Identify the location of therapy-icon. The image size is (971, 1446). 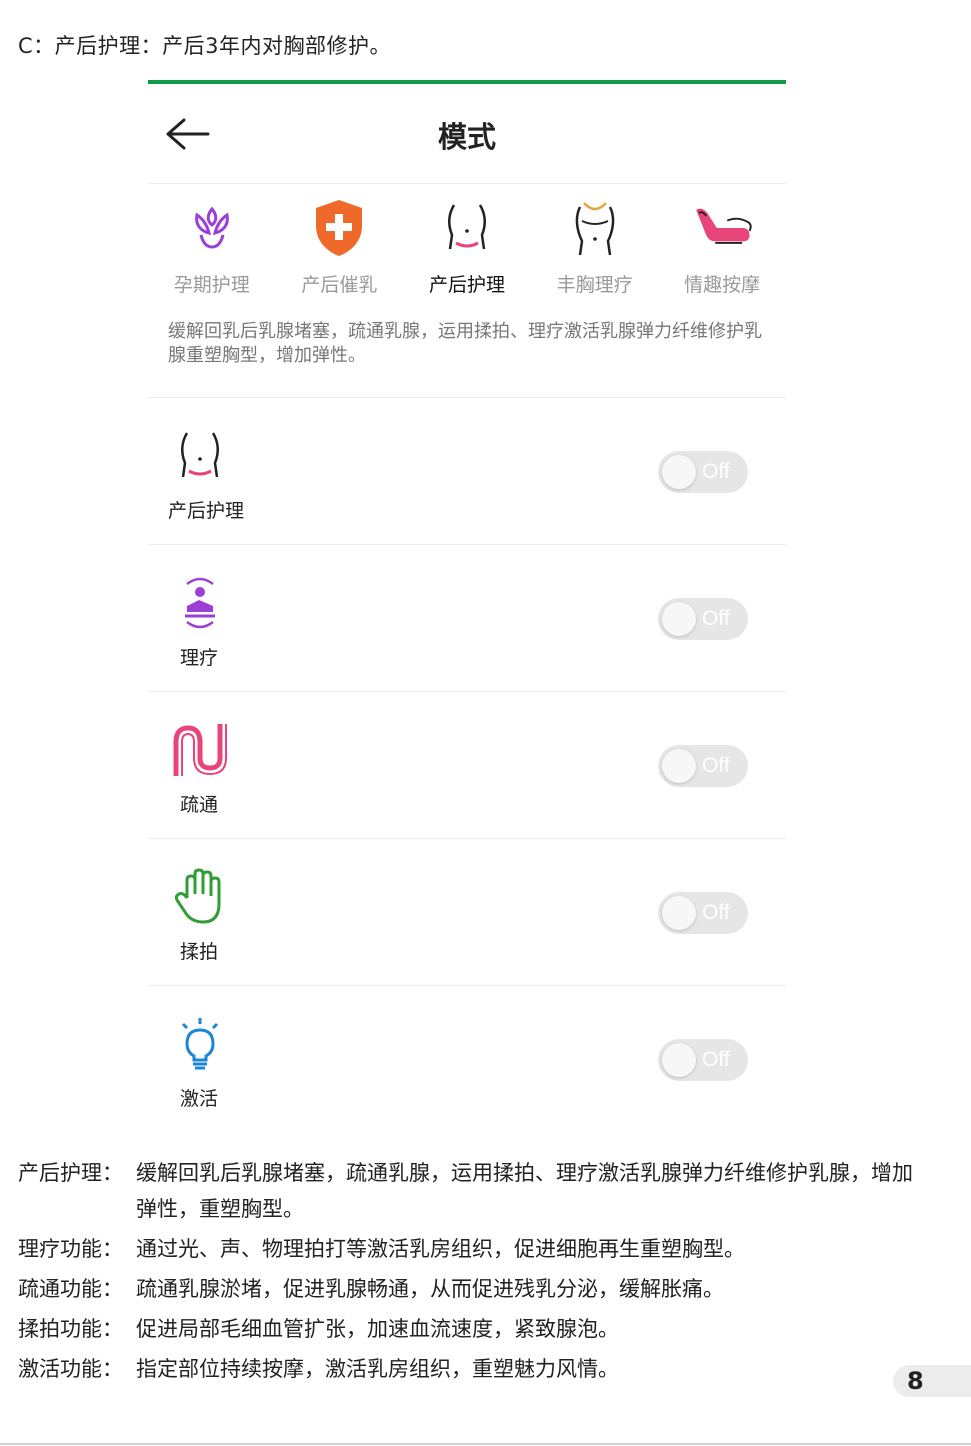
(200, 603).